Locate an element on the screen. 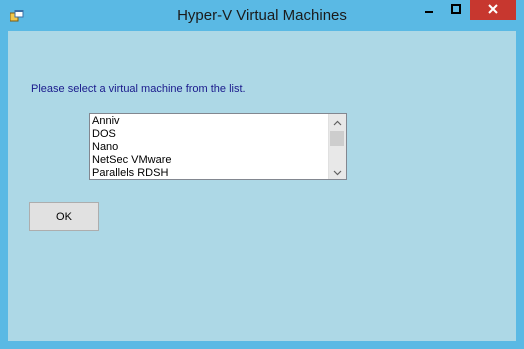 This screenshot has width=524, height=349. scroll-up-button is located at coordinates (337, 121).